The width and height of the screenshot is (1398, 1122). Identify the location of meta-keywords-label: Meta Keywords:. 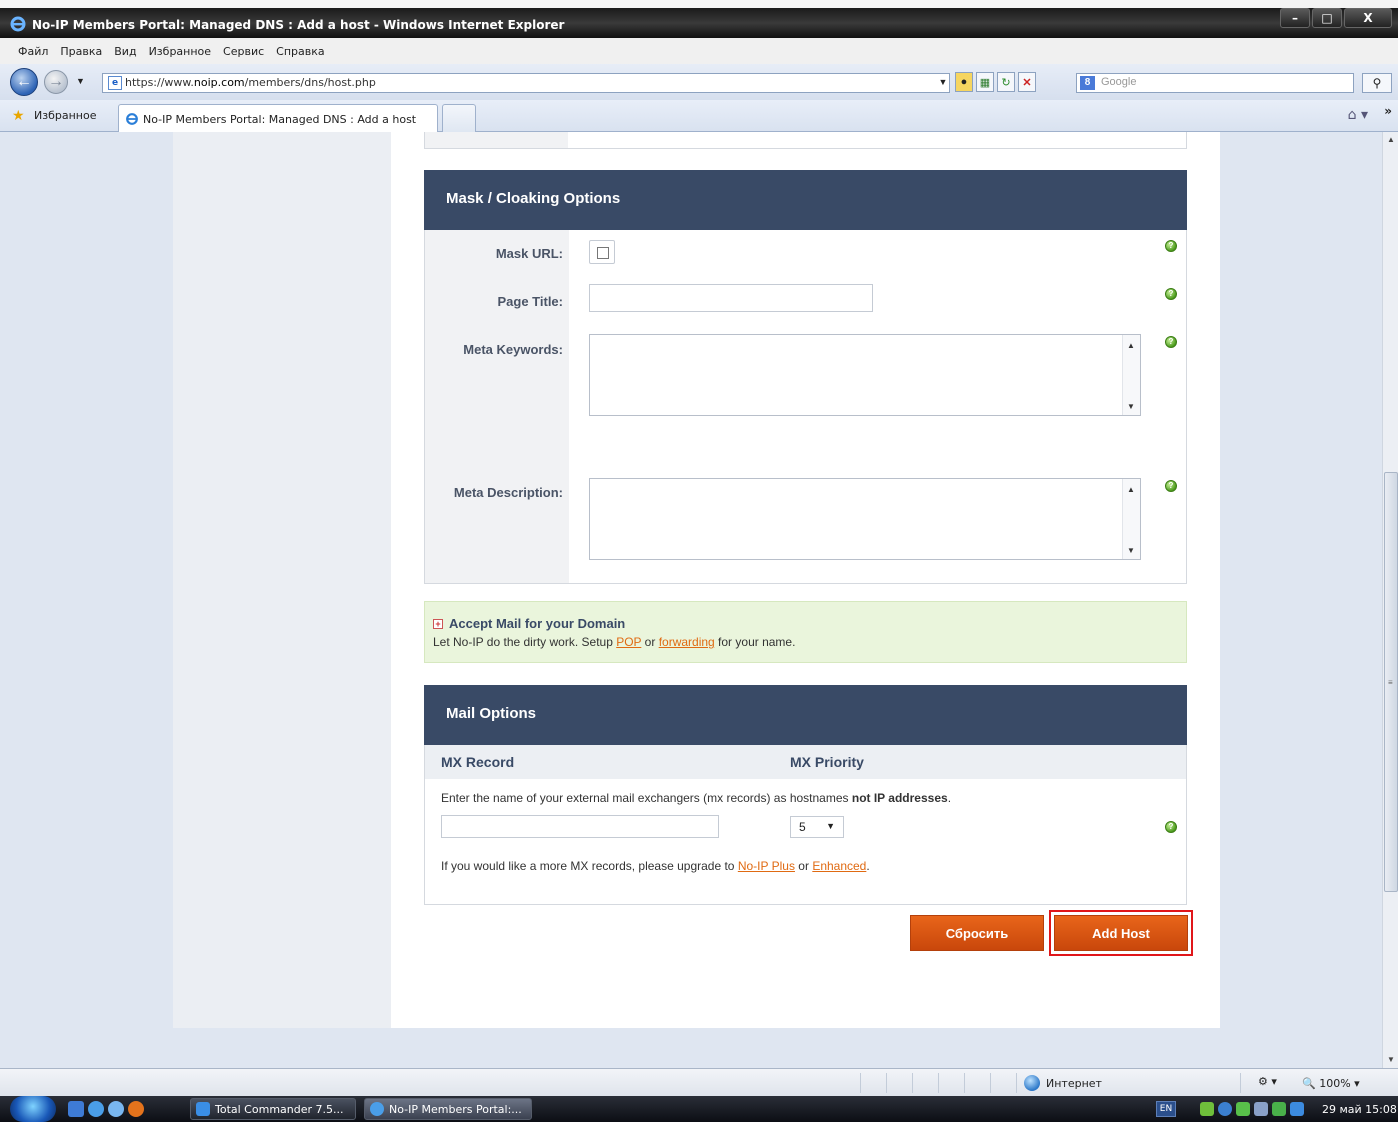
(513, 349).